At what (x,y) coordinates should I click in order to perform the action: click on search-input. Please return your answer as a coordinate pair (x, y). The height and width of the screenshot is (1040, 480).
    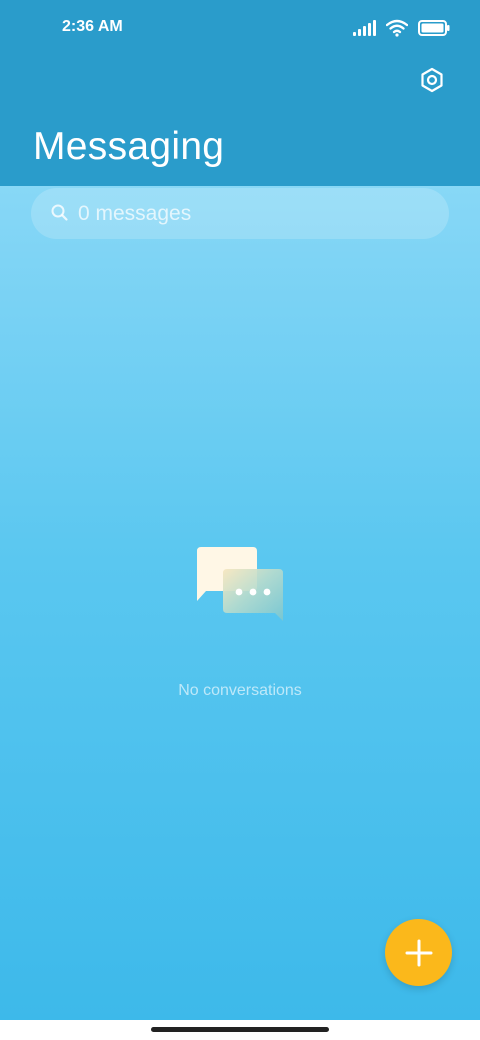
    Looking at the image, I should click on (253, 213).